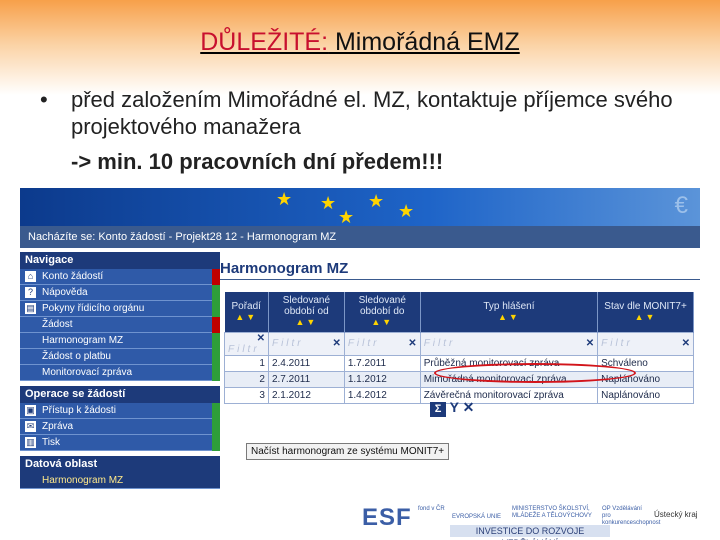  Describe the element at coordinates (30, 426) in the screenshot. I see `mail-icon: ✉` at that location.